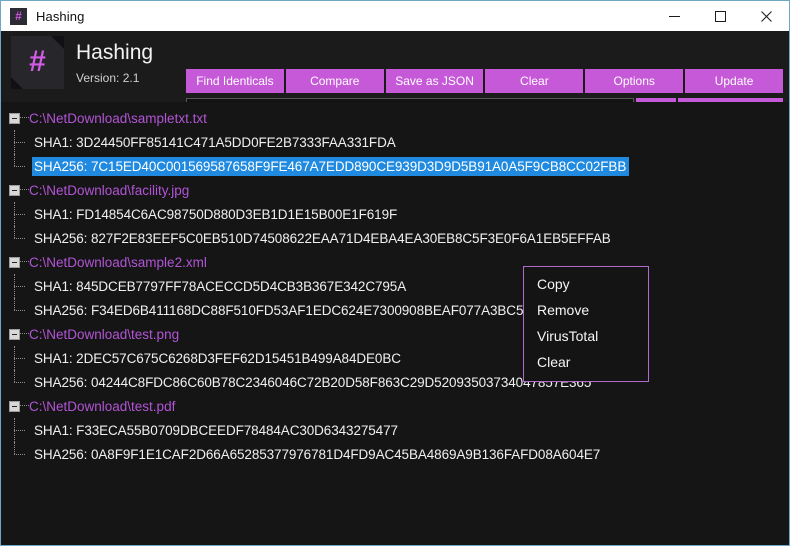 The image size is (790, 546). I want to click on file-path-label: C:\NetDownload\facility.jpg, so click(109, 190).